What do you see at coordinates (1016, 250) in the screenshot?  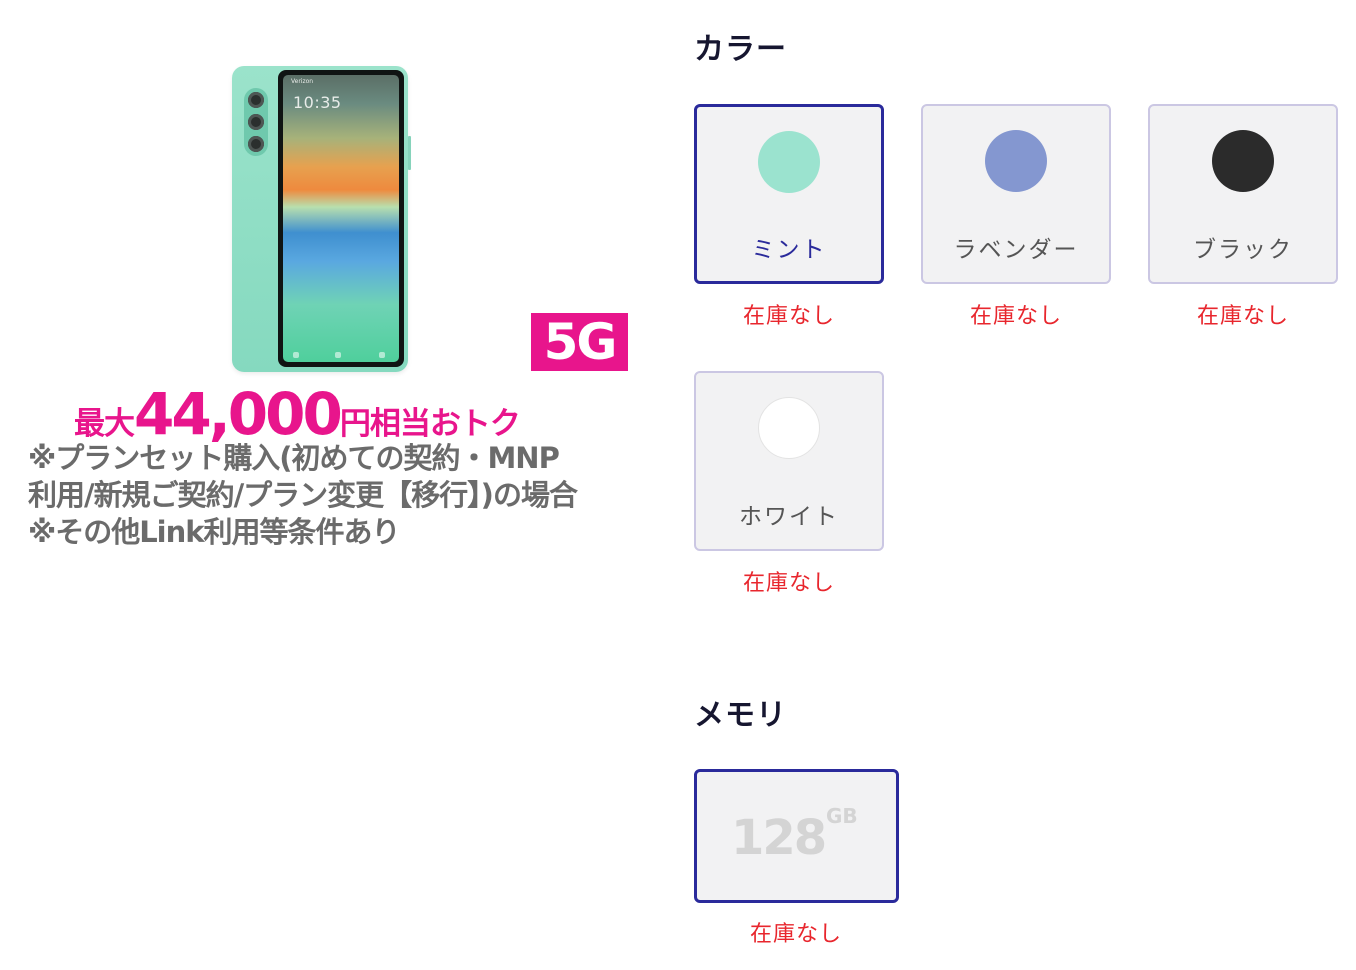 I see `color-option-label: ラベンダー` at bounding box center [1016, 250].